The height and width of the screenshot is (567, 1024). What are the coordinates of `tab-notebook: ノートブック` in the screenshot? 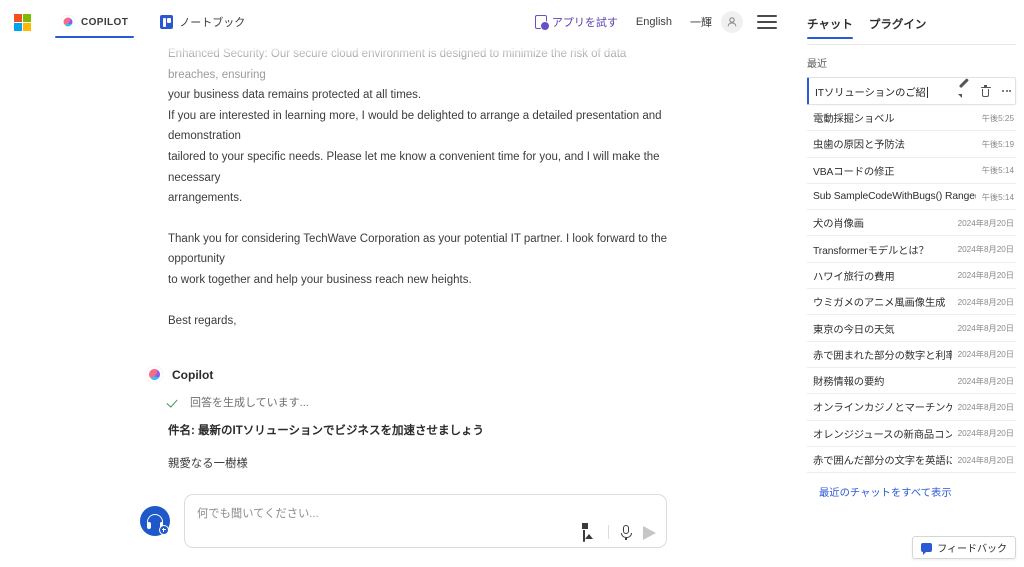 It's located at (202, 22).